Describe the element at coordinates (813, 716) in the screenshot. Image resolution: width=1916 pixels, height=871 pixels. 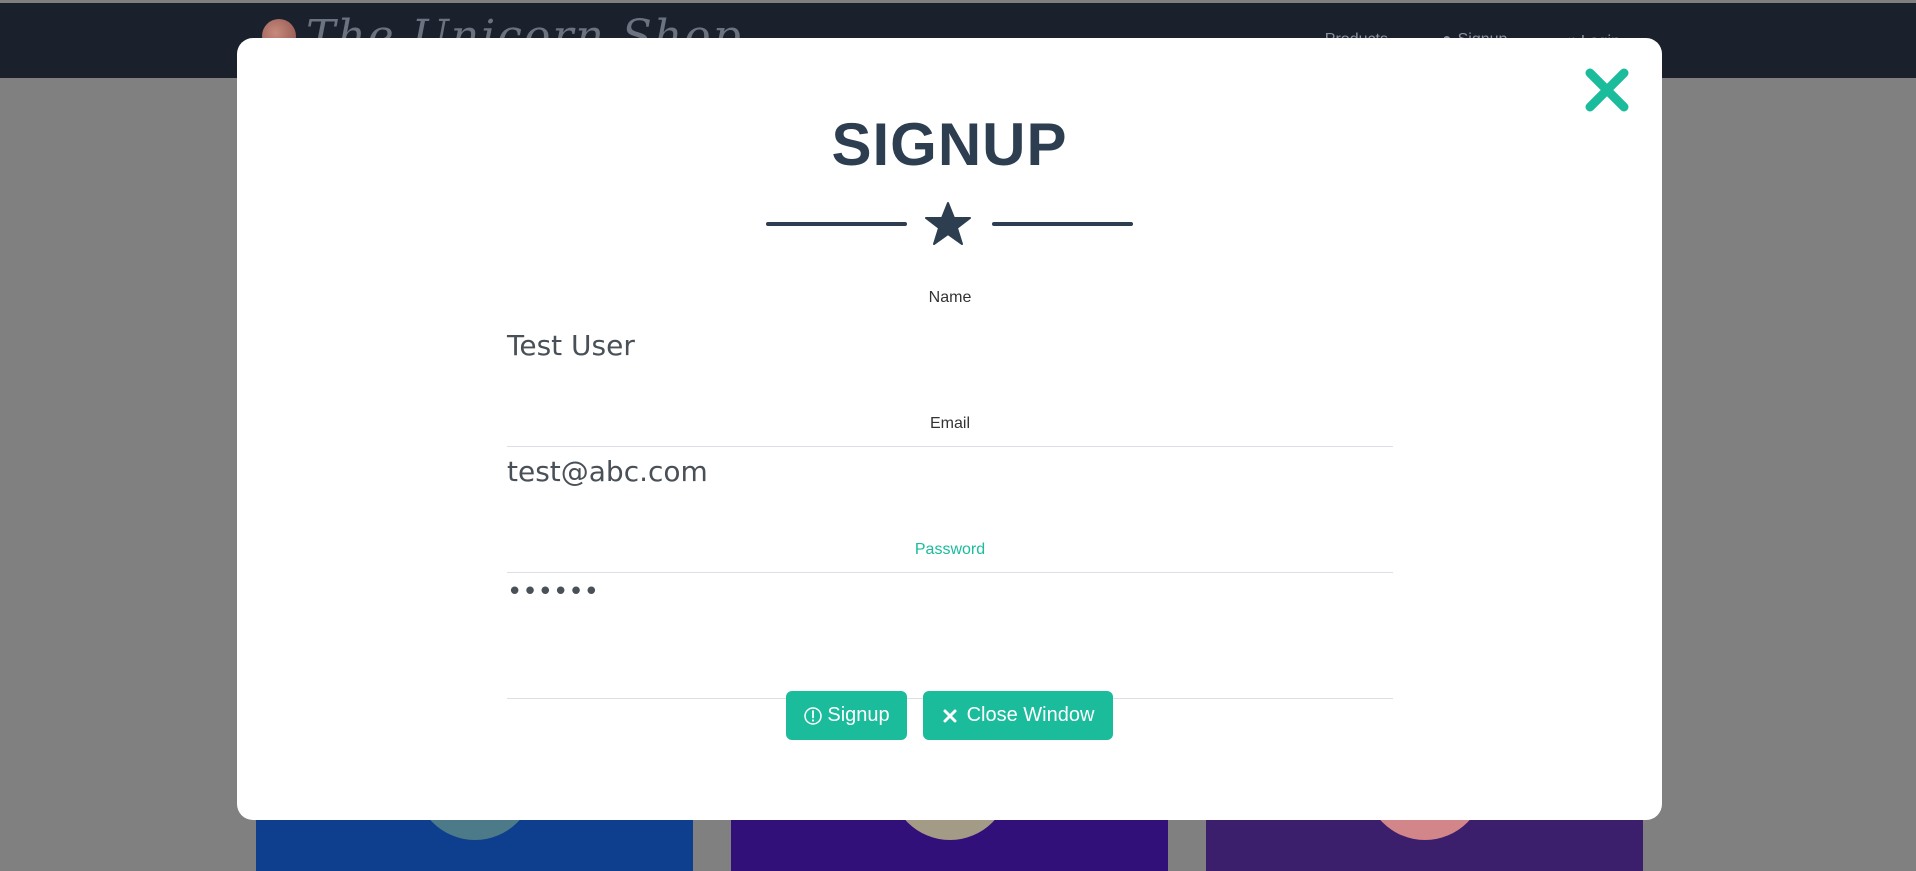
I see `info-circle-icon` at that location.